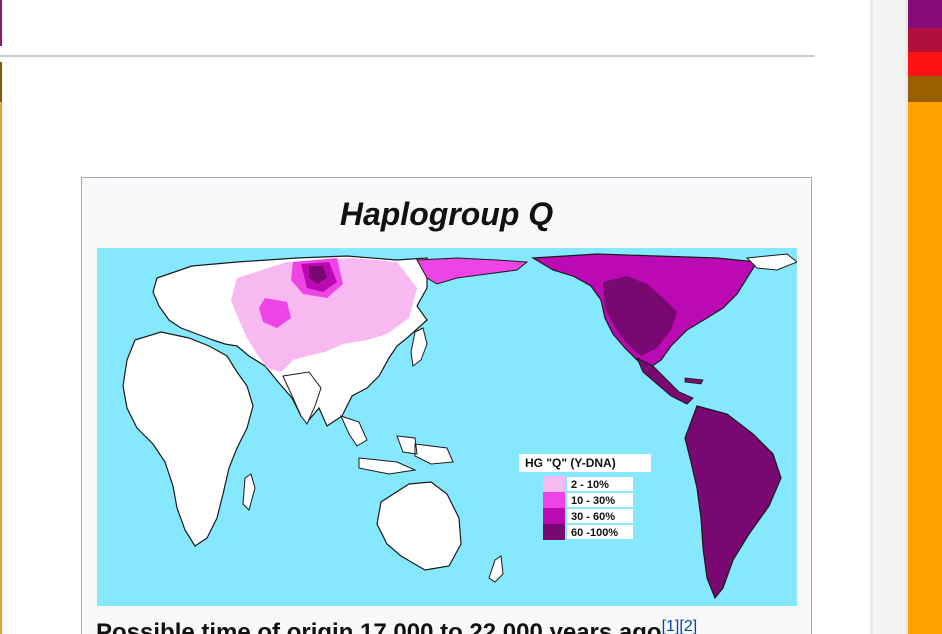 This screenshot has width=942, height=634. I want to click on citation-link: [1][2], so click(680, 626).